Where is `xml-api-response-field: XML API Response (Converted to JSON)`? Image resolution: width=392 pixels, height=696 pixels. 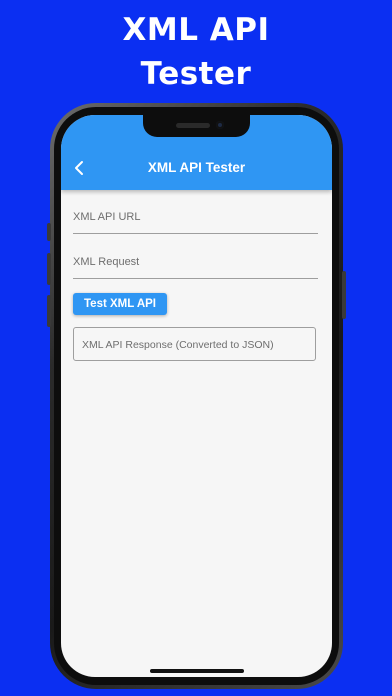
xml-api-response-field: XML API Response (Converted to JSON) is located at coordinates (194, 344).